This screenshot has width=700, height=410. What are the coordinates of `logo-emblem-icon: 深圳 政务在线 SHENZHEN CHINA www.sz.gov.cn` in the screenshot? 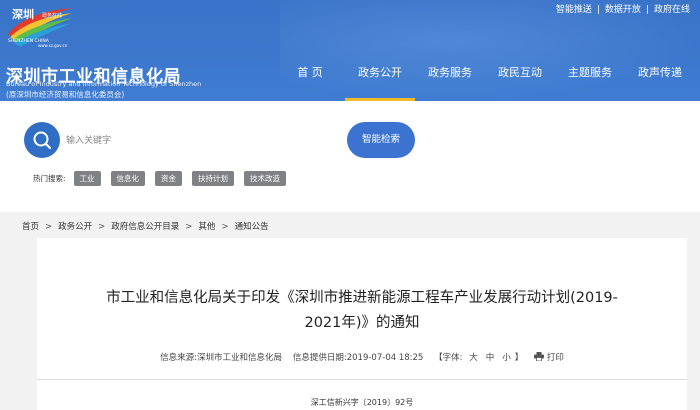 It's located at (40, 27).